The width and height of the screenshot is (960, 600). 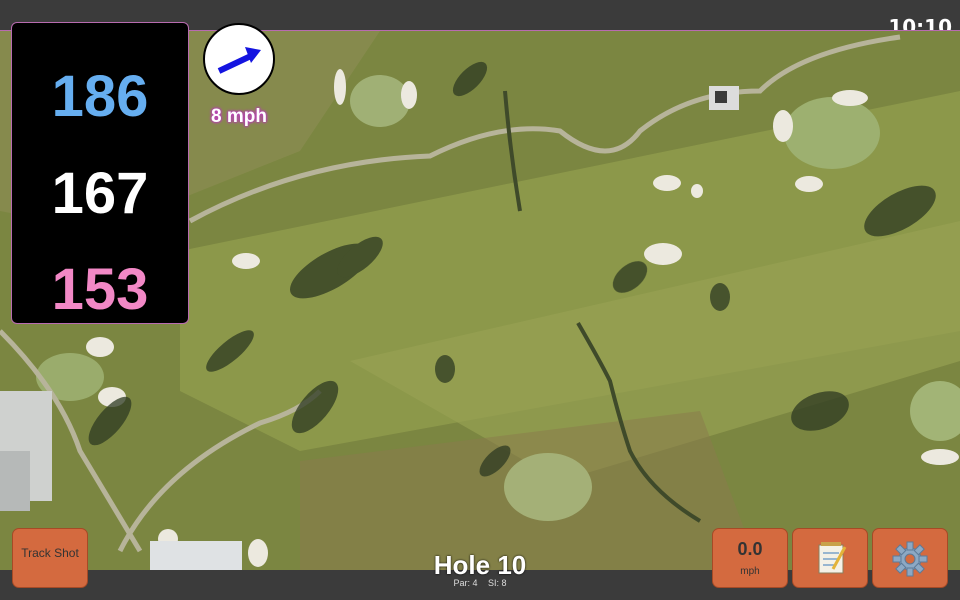 I want to click on gear-icon, so click(x=910, y=559).